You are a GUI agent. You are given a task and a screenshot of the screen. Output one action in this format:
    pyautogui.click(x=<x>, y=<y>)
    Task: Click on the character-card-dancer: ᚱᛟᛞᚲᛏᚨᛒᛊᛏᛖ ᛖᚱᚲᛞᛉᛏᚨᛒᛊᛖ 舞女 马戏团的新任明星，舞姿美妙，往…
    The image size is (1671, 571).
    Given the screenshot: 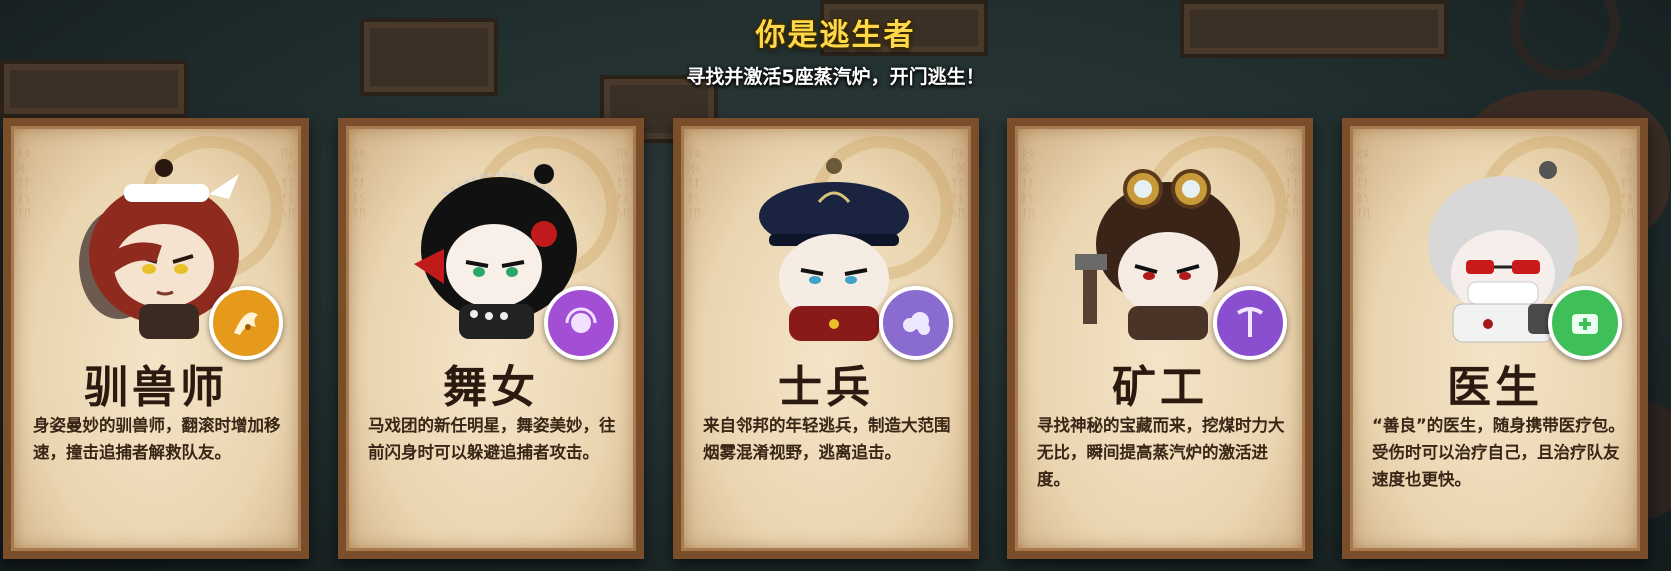 What is the action you would take?
    pyautogui.click(x=491, y=338)
    